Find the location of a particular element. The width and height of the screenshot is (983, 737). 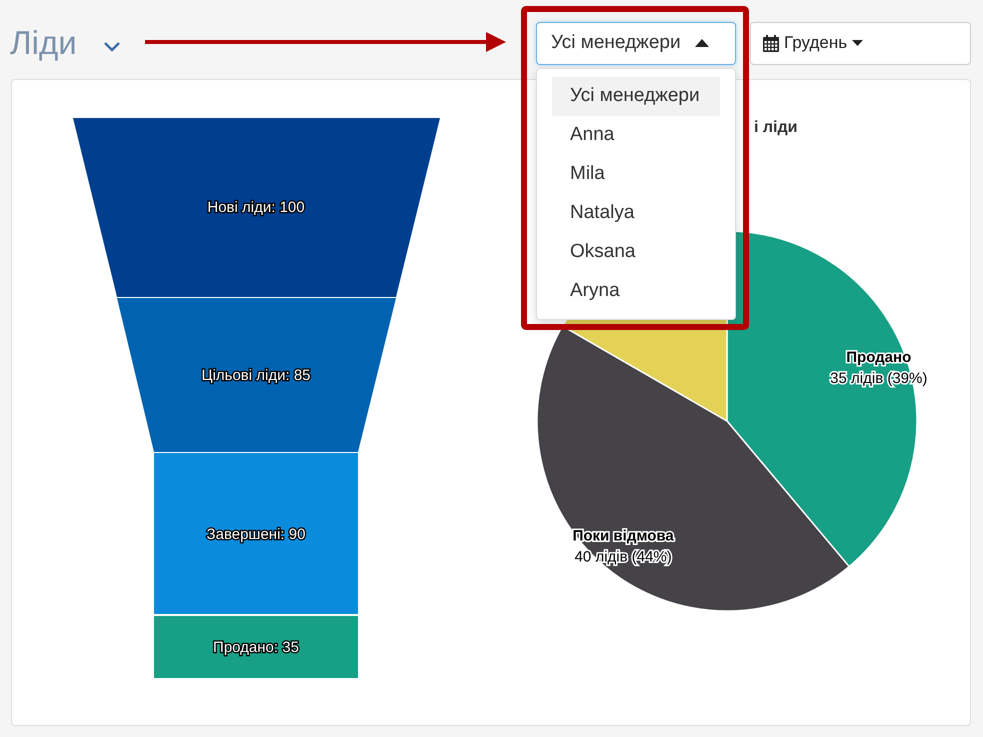

menu-item: Mila is located at coordinates (636, 174).